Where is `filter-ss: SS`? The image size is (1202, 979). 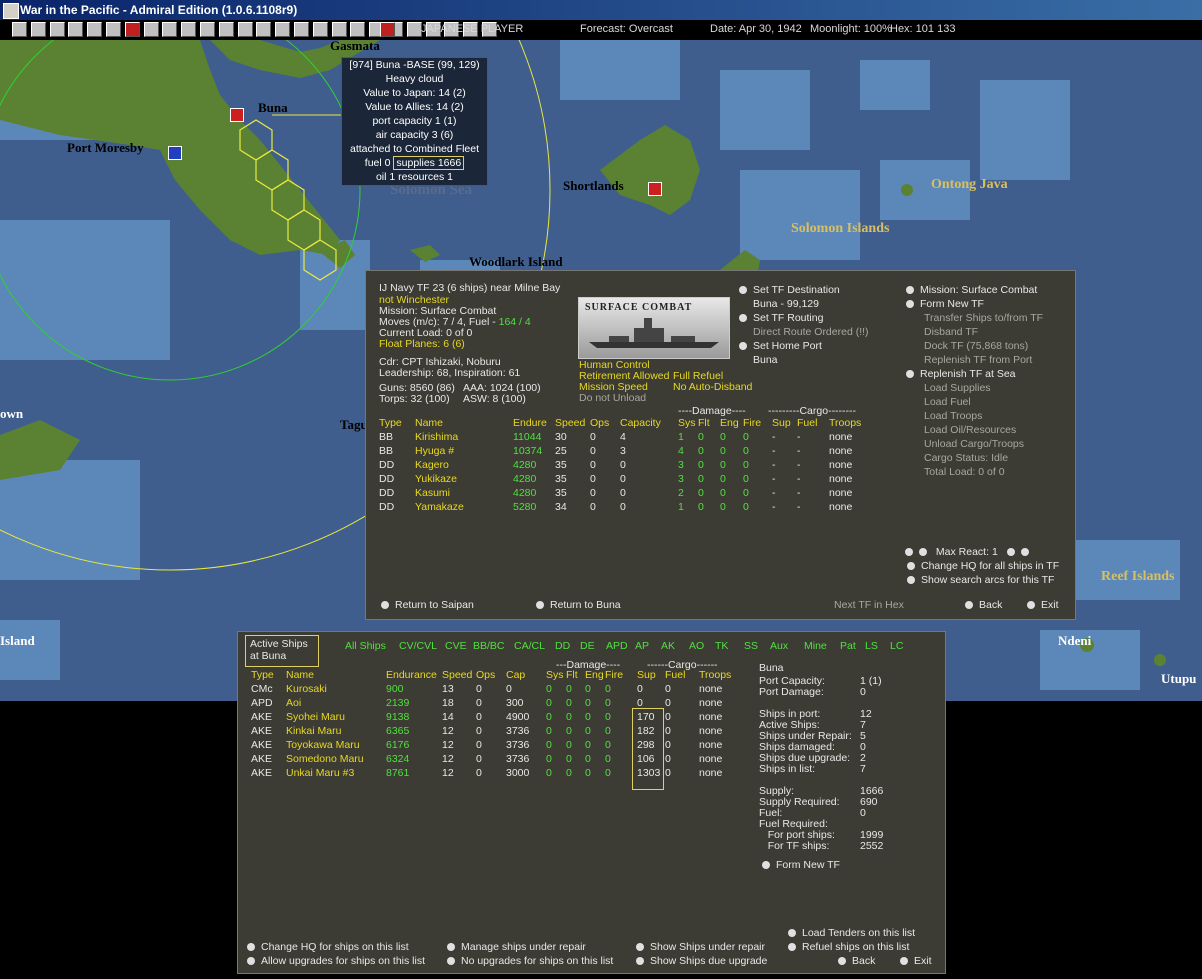
filter-ss: SS is located at coordinates (751, 646).